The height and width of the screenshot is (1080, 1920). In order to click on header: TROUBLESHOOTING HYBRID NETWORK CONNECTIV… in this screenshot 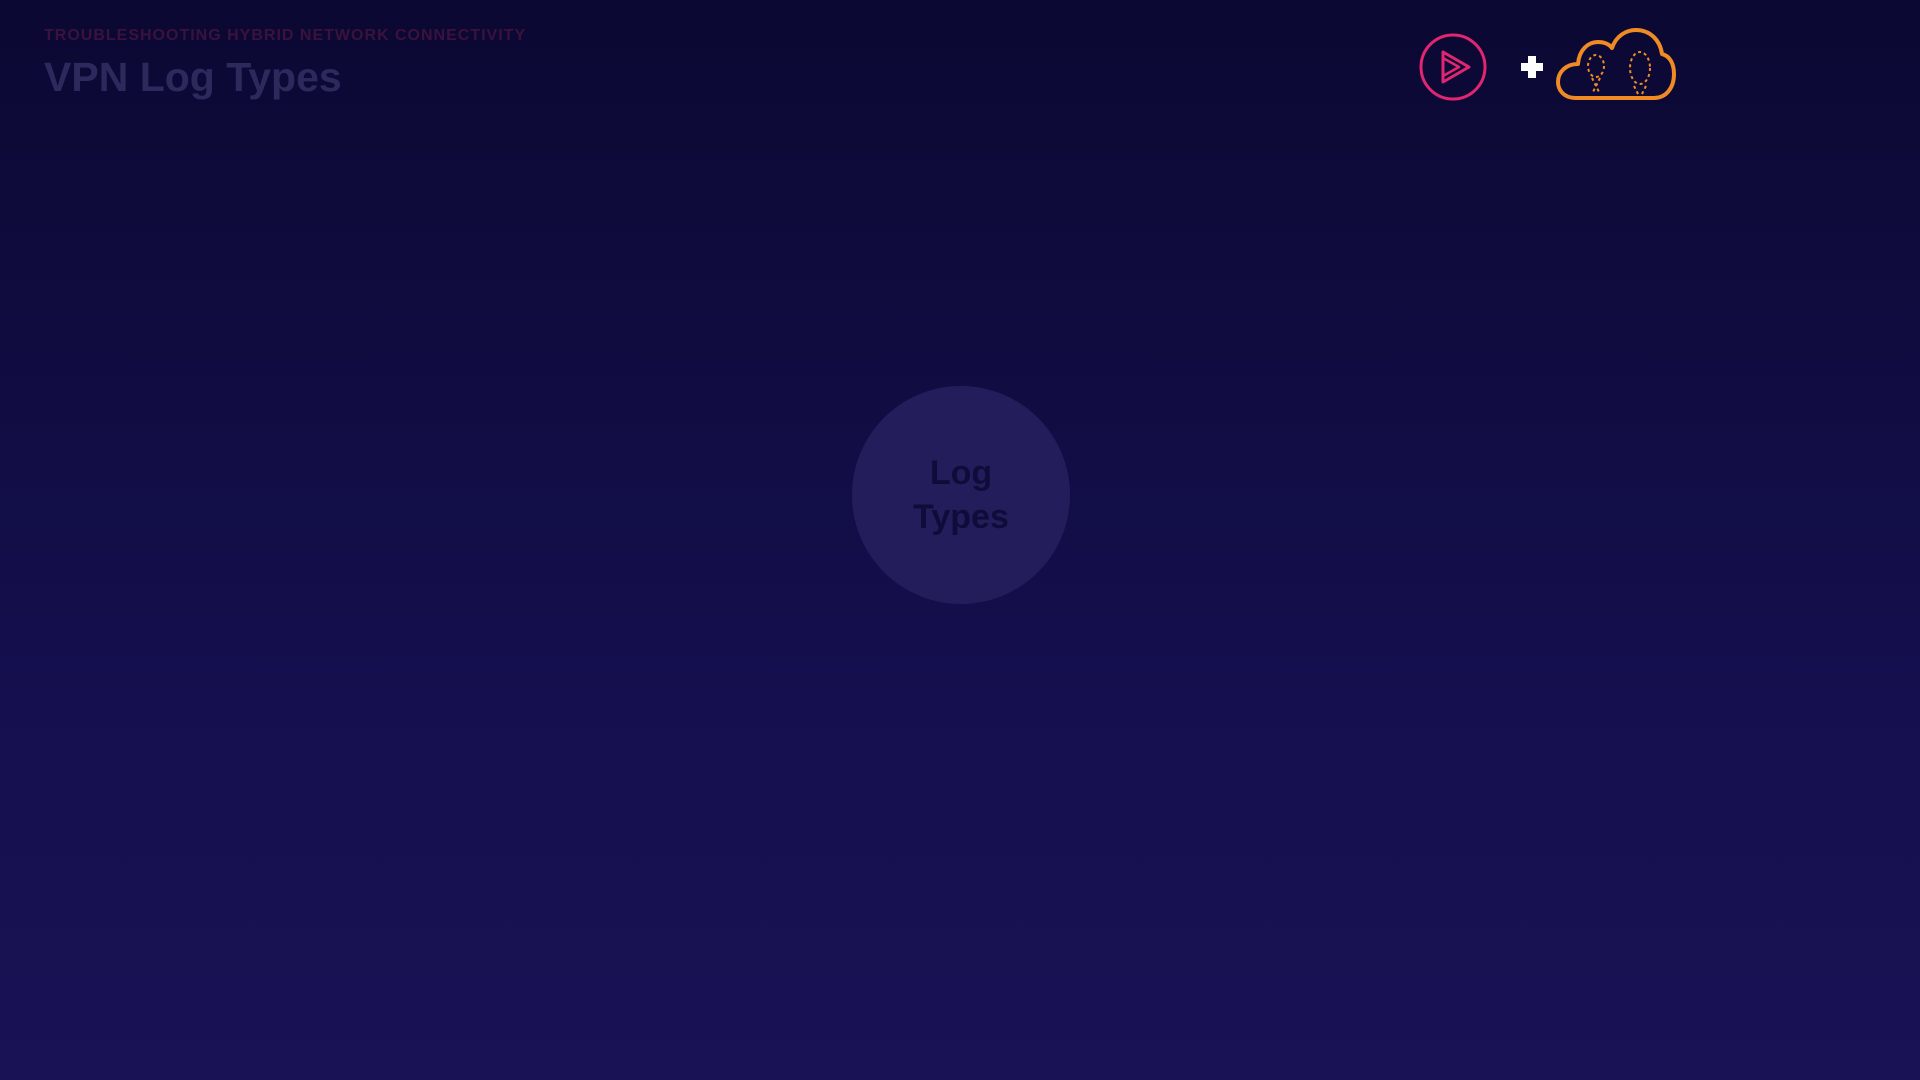, I will do `click(285, 63)`.